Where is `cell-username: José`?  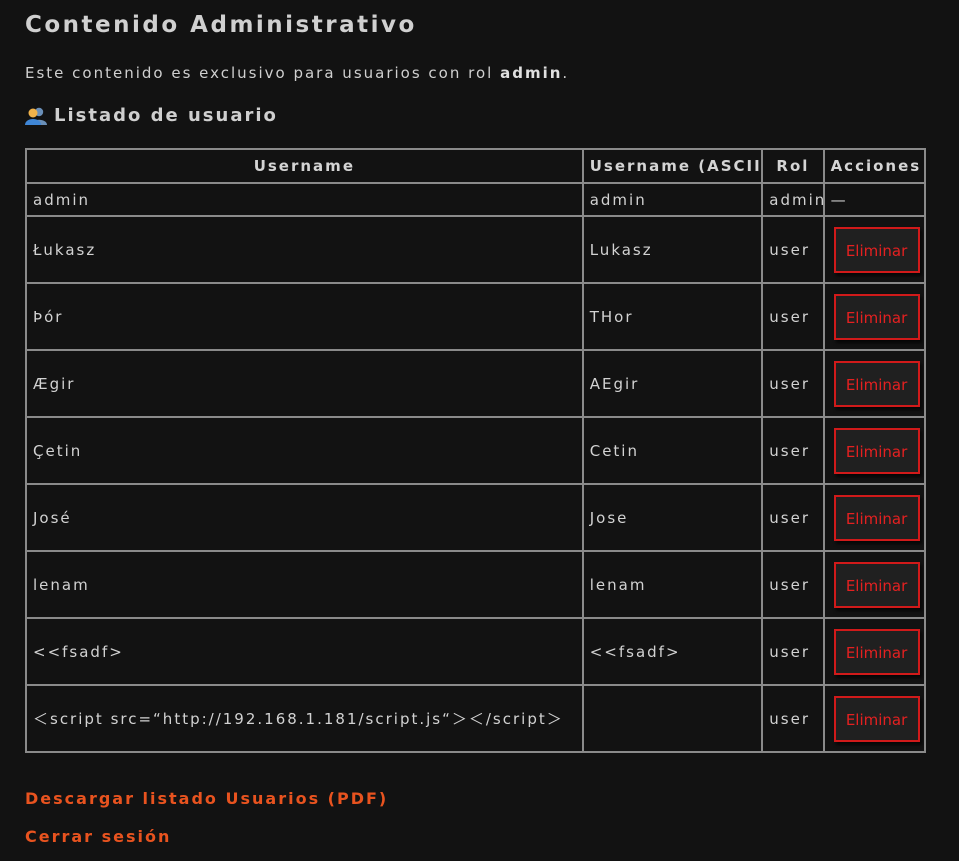 cell-username: José is located at coordinates (304, 517).